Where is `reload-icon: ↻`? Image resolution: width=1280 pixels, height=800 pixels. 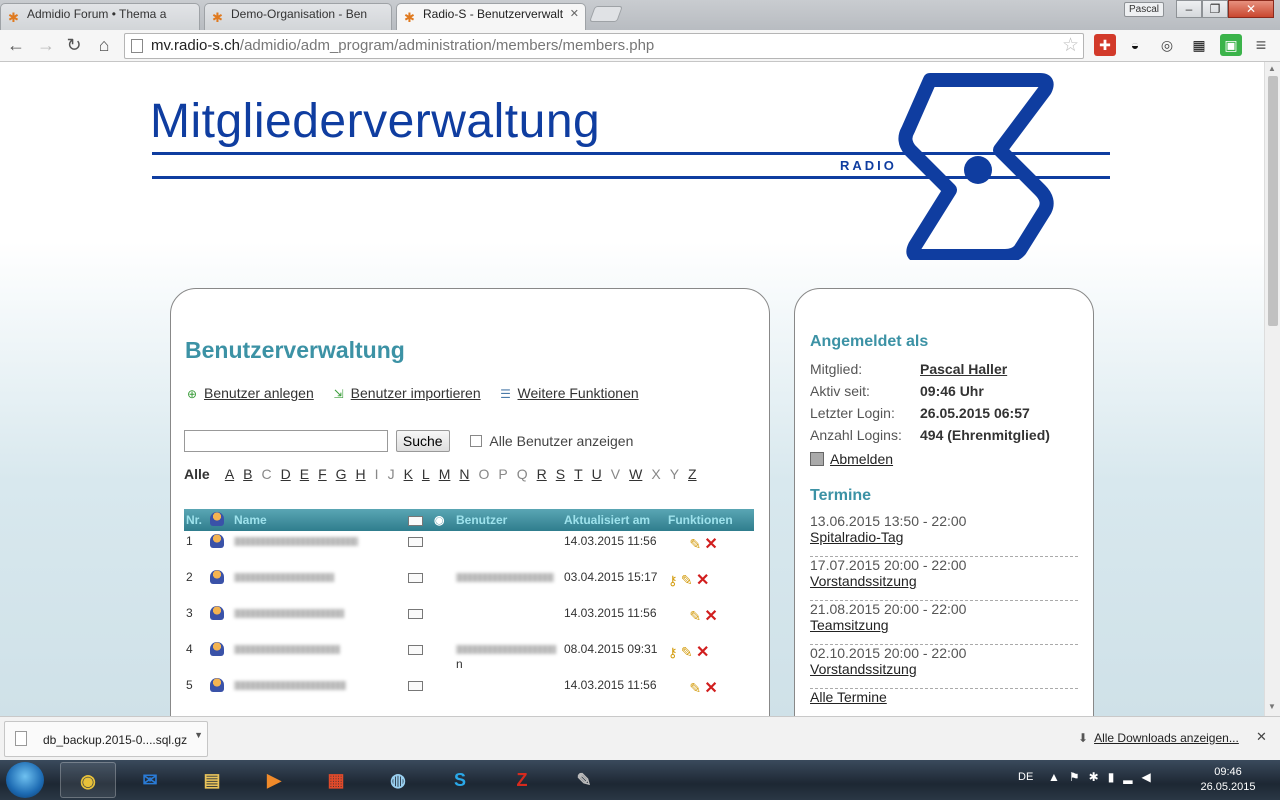
reload-icon: ↻ is located at coordinates (74, 45).